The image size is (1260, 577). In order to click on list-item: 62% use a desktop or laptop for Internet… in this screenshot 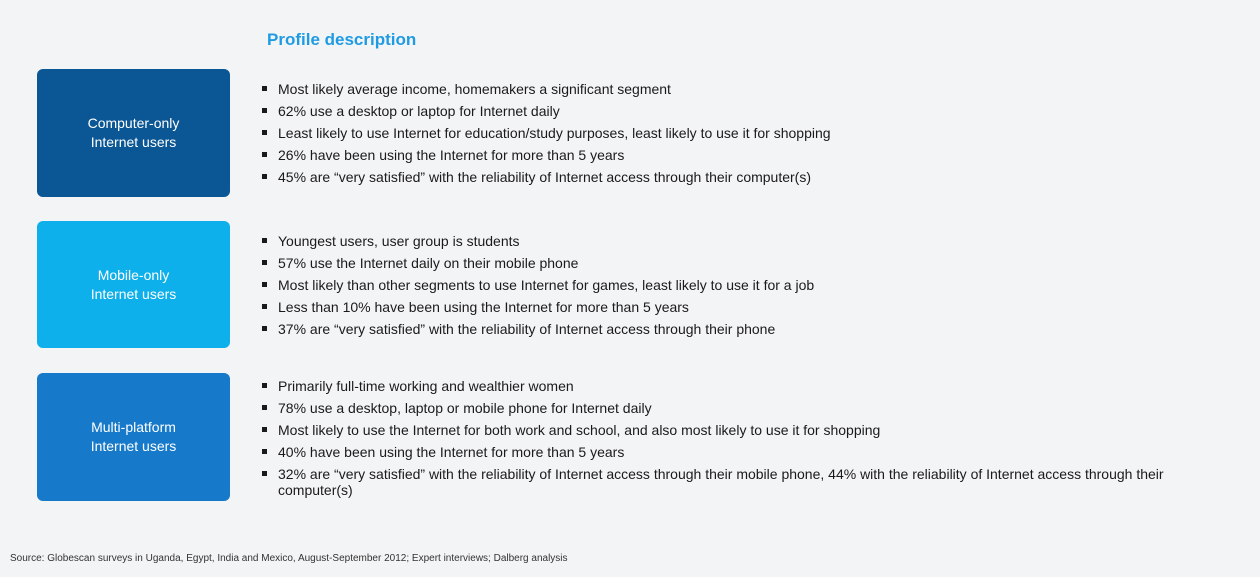, I will do `click(736, 111)`.